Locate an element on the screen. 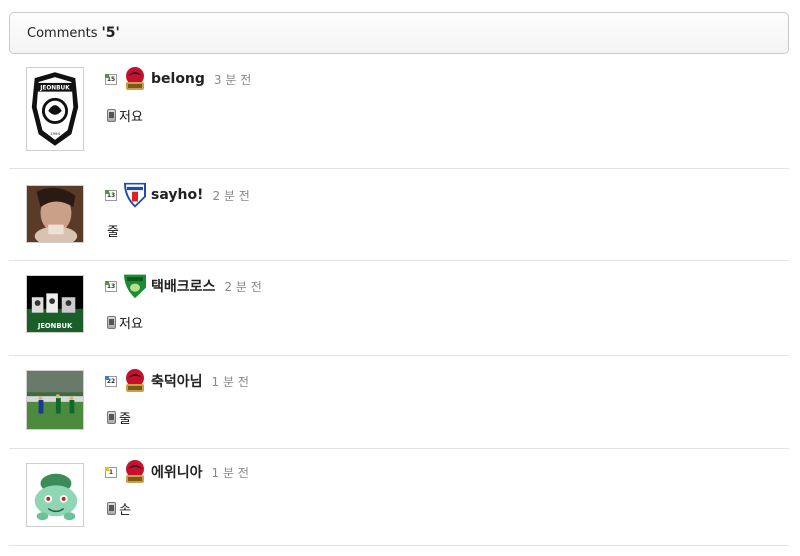 This screenshot has width=800, height=556. avatar: JEONBUK 1994 is located at coordinates (55, 109).